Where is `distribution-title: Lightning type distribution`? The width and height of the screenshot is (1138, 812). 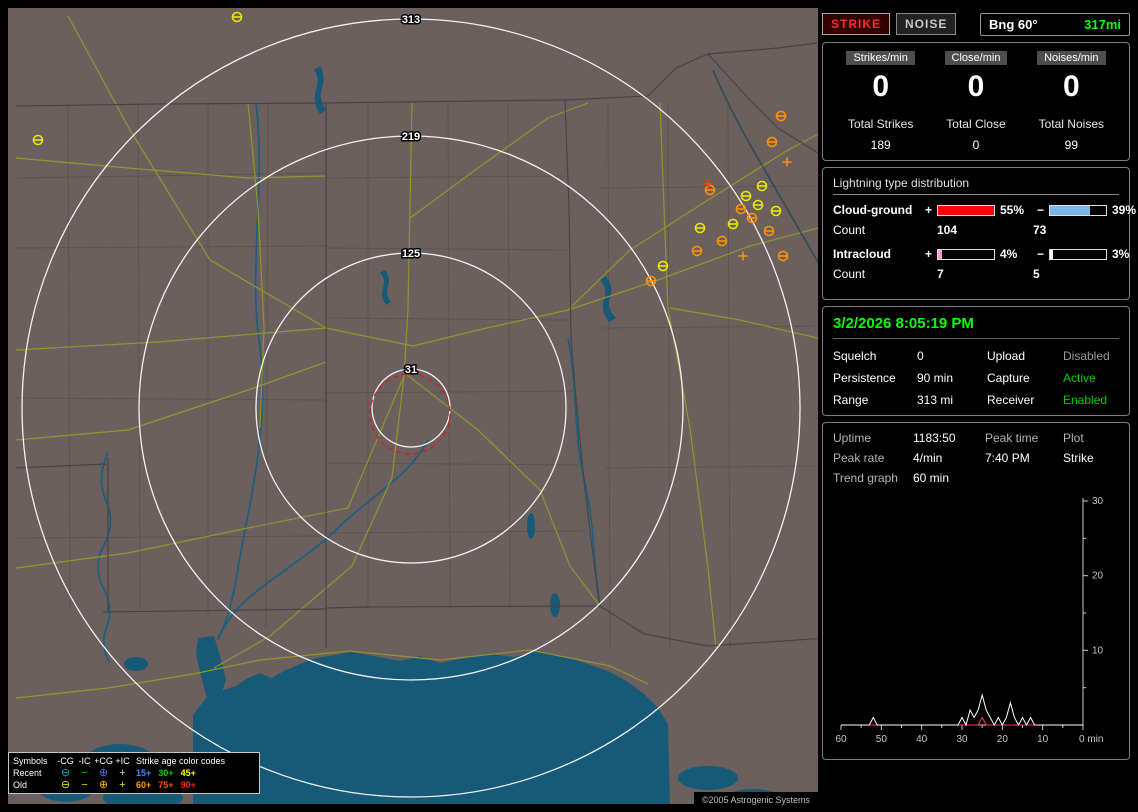 distribution-title: Lightning type distribution is located at coordinates (976, 185).